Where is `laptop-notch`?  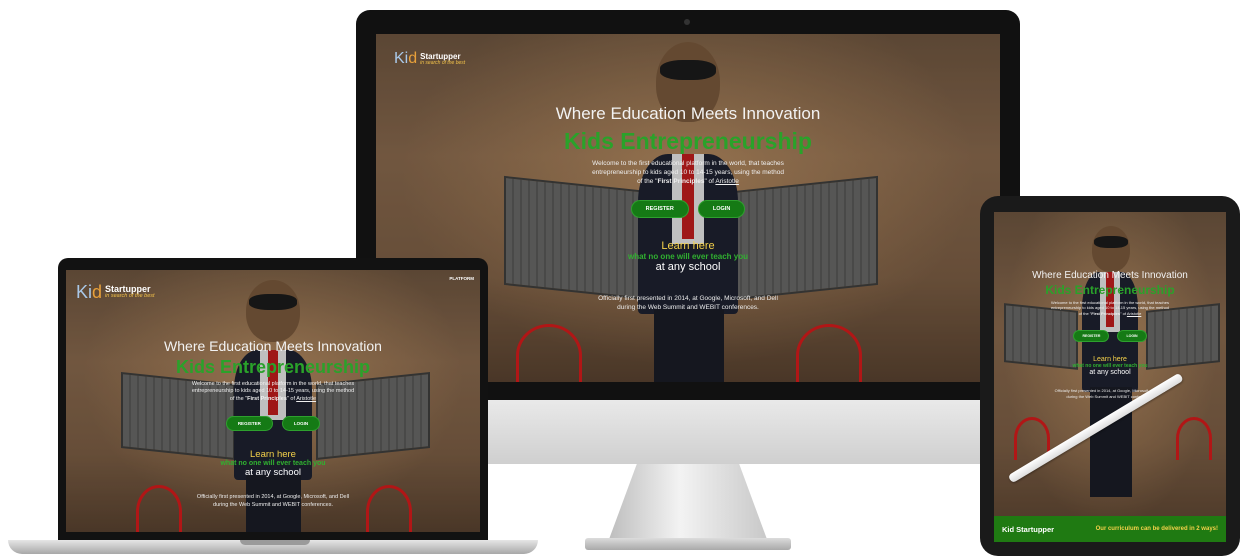
laptop-notch is located at coordinates (275, 542).